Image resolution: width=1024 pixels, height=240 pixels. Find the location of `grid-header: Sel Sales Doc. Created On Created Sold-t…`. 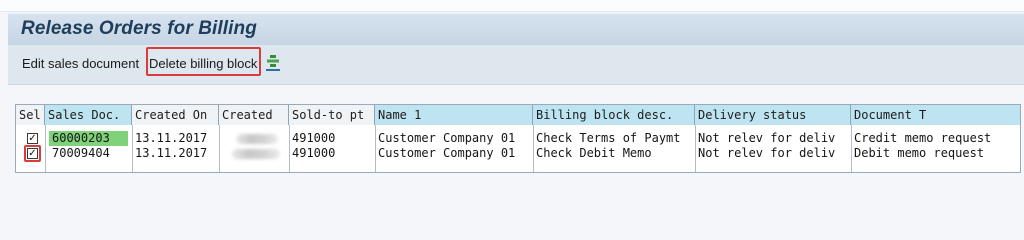

grid-header: Sel Sales Doc. Created On Created Sold-t… is located at coordinates (518, 115).